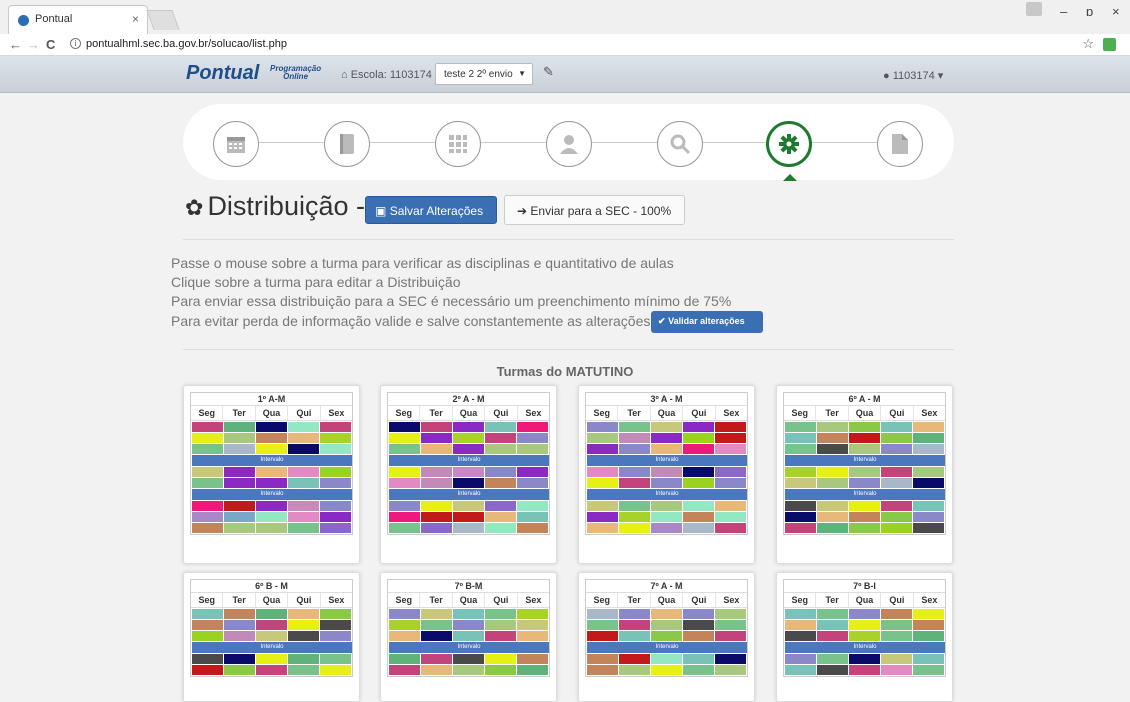 This screenshot has width=1130, height=702. I want to click on intervalo-bar: Intervalo, so click(865, 494).